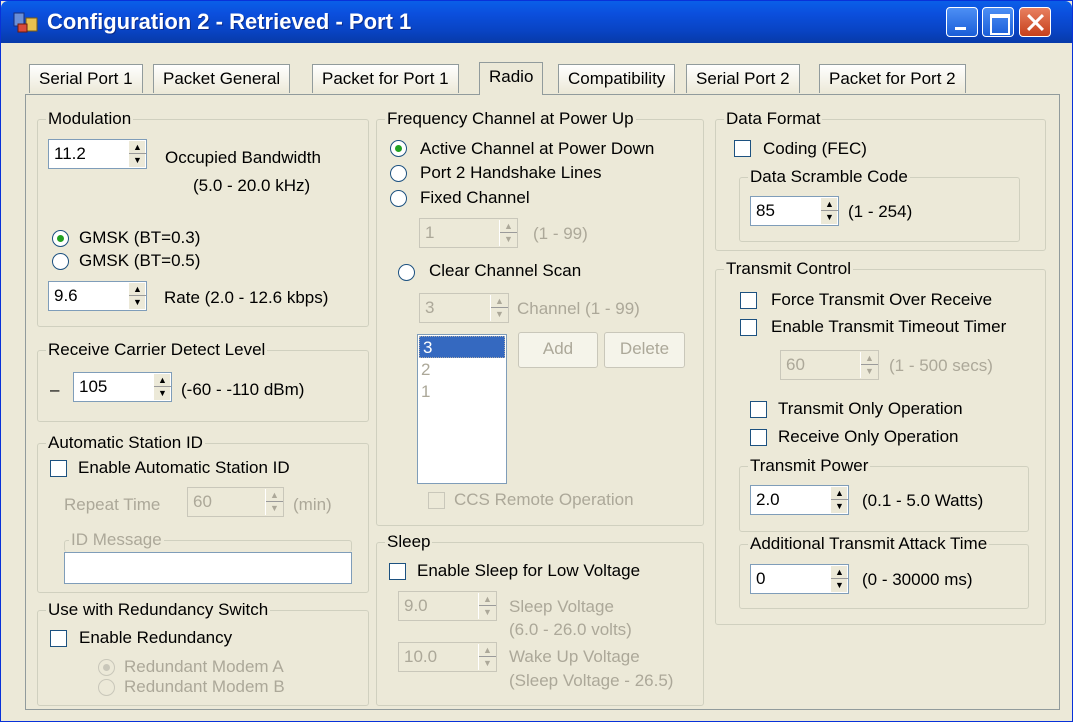  I want to click on maximize-button, so click(998, 22).